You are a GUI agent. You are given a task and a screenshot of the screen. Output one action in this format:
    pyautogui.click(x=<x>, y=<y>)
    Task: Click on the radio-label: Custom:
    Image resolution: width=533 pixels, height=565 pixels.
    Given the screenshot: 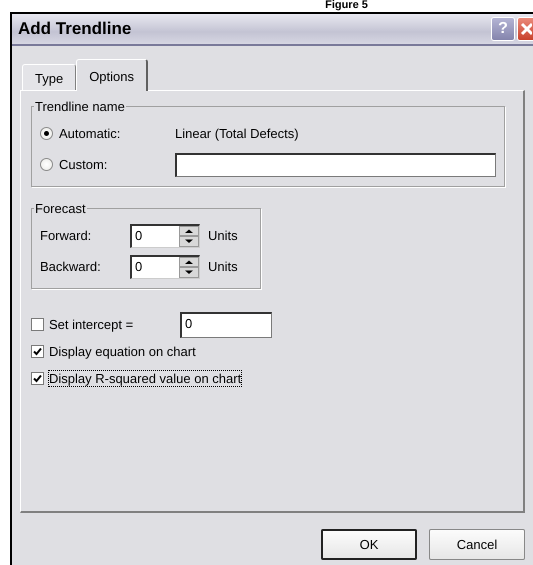 What is the action you would take?
    pyautogui.click(x=114, y=164)
    